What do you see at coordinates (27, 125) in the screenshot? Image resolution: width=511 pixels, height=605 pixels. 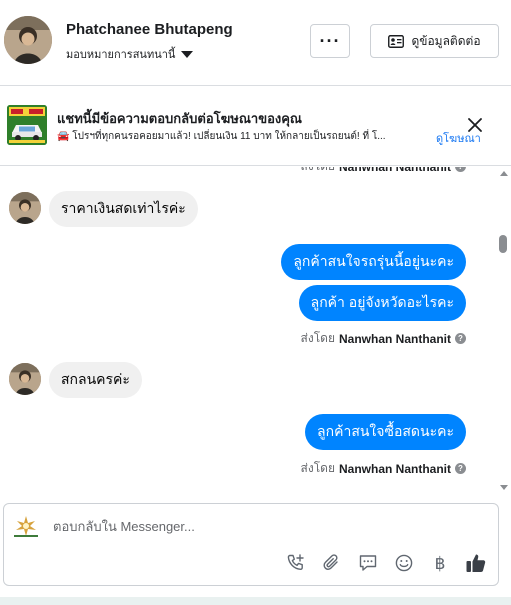 I see `ad-thumbnail` at bounding box center [27, 125].